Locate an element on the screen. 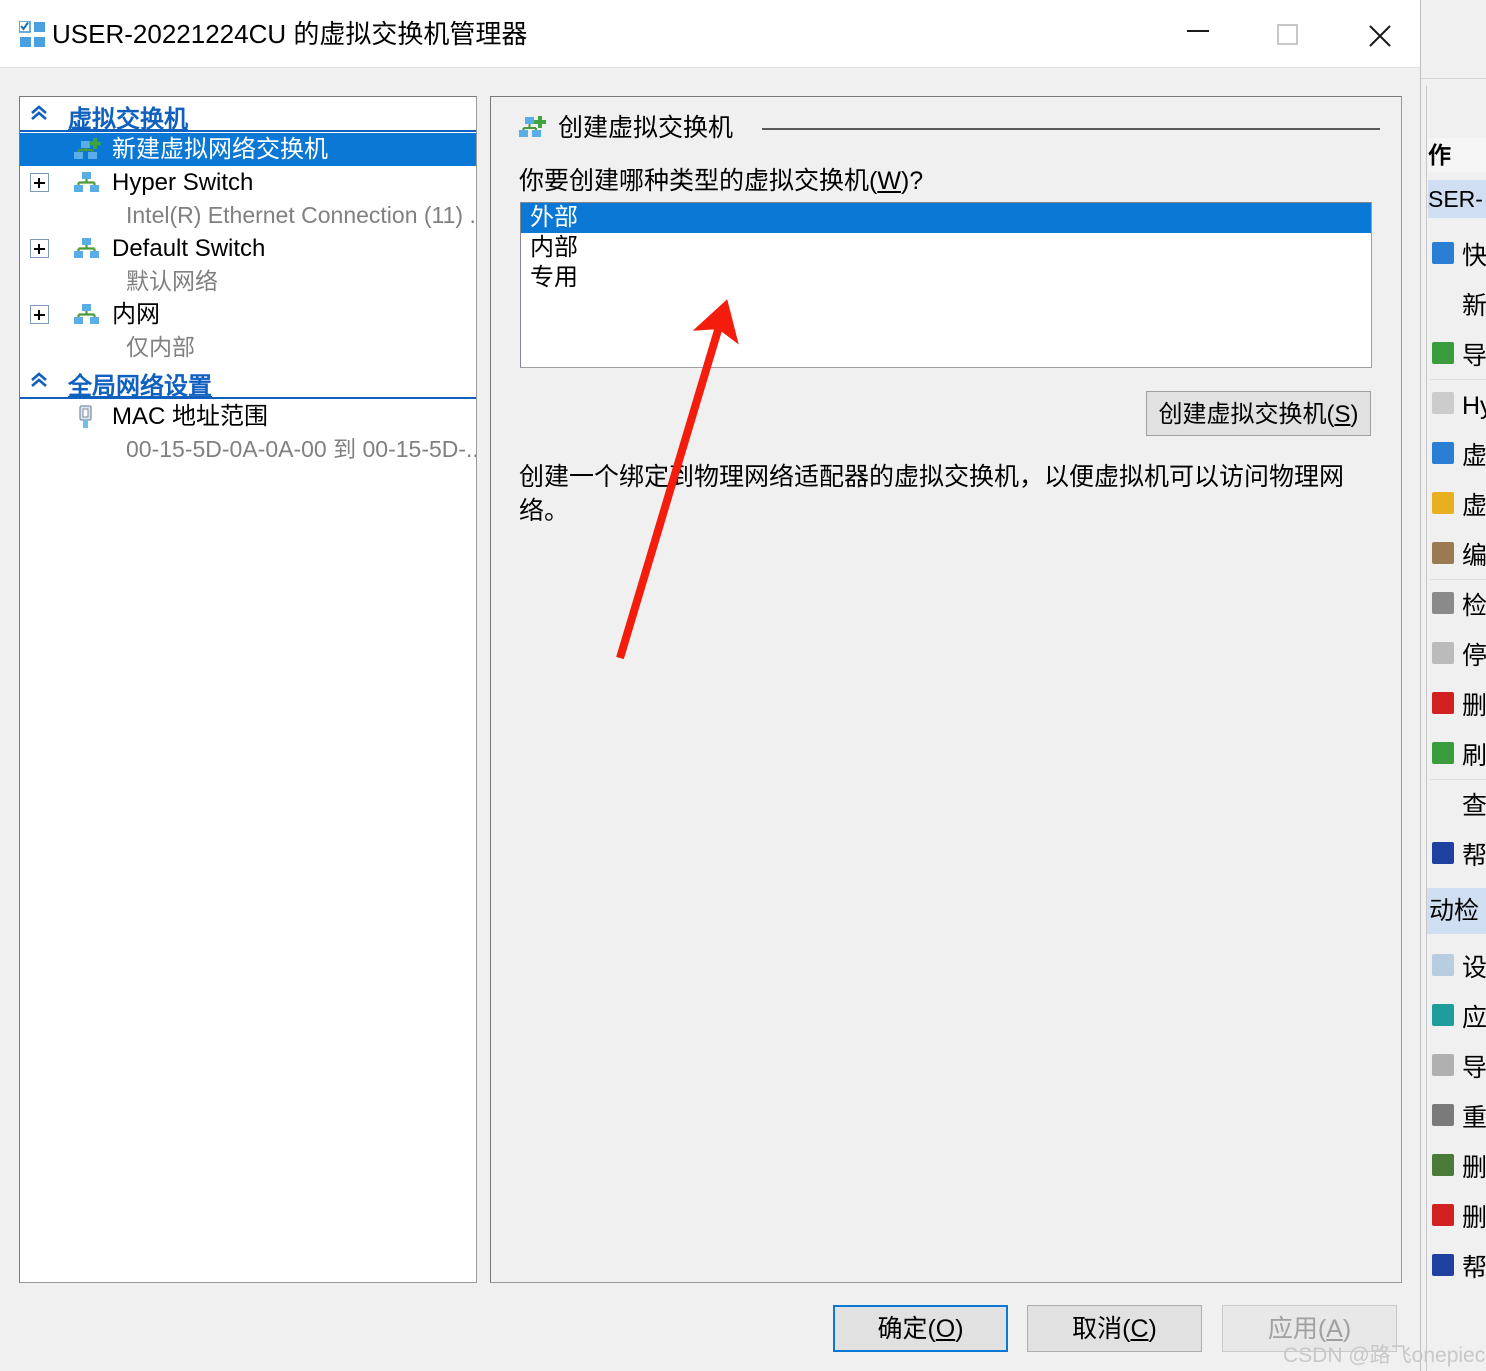  bg-action-item: 快 is located at coordinates (1457, 256).